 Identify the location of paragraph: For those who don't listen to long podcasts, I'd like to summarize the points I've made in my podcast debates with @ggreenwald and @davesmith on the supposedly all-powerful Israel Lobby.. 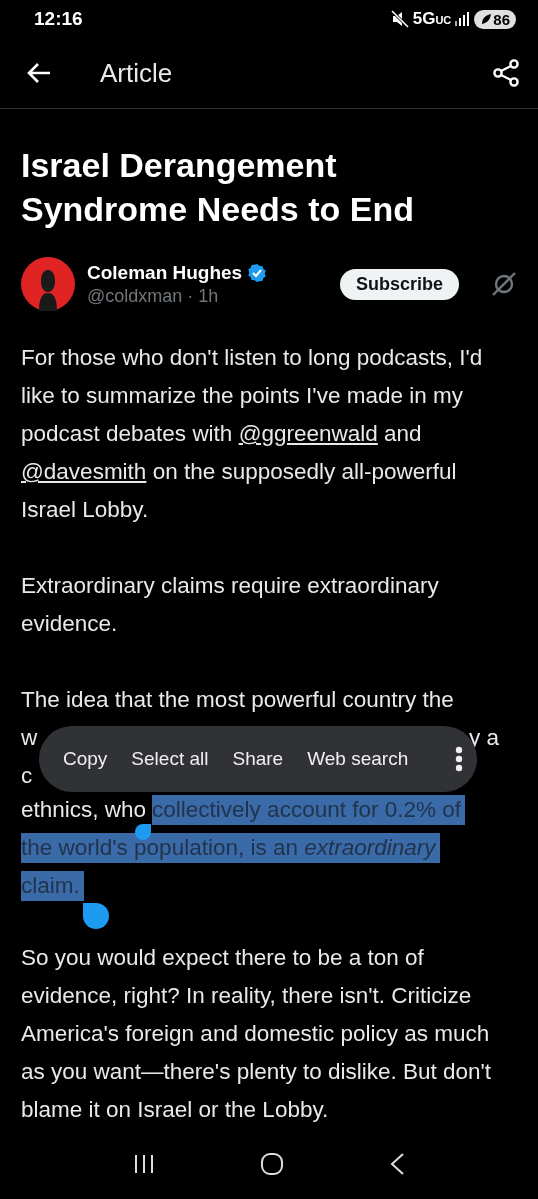
(252, 434).